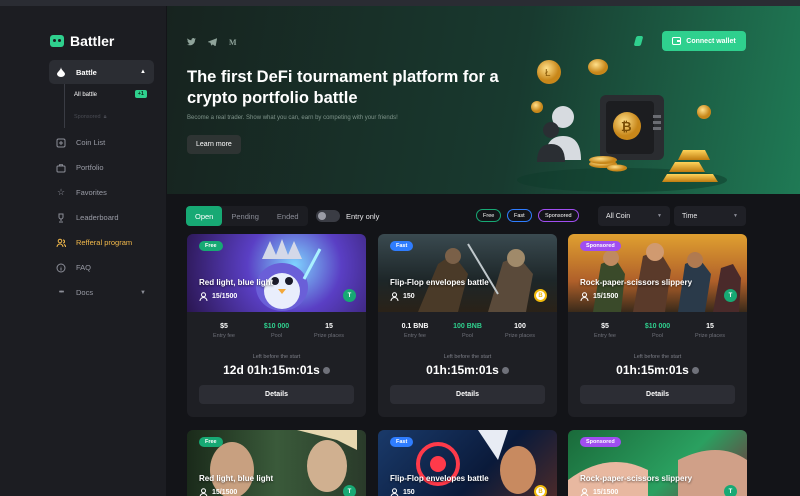 This screenshot has height=496, width=800. What do you see at coordinates (61, 143) in the screenshot?
I see `plus-square-icon` at bounding box center [61, 143].